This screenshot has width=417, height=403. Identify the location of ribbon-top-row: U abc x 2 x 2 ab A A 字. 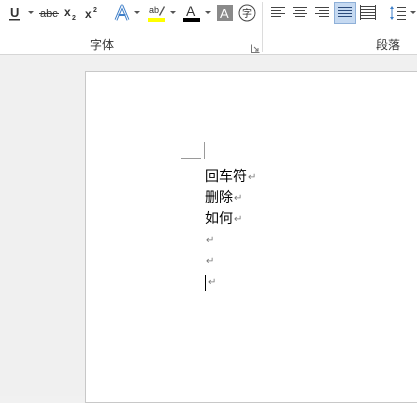
(208, 13).